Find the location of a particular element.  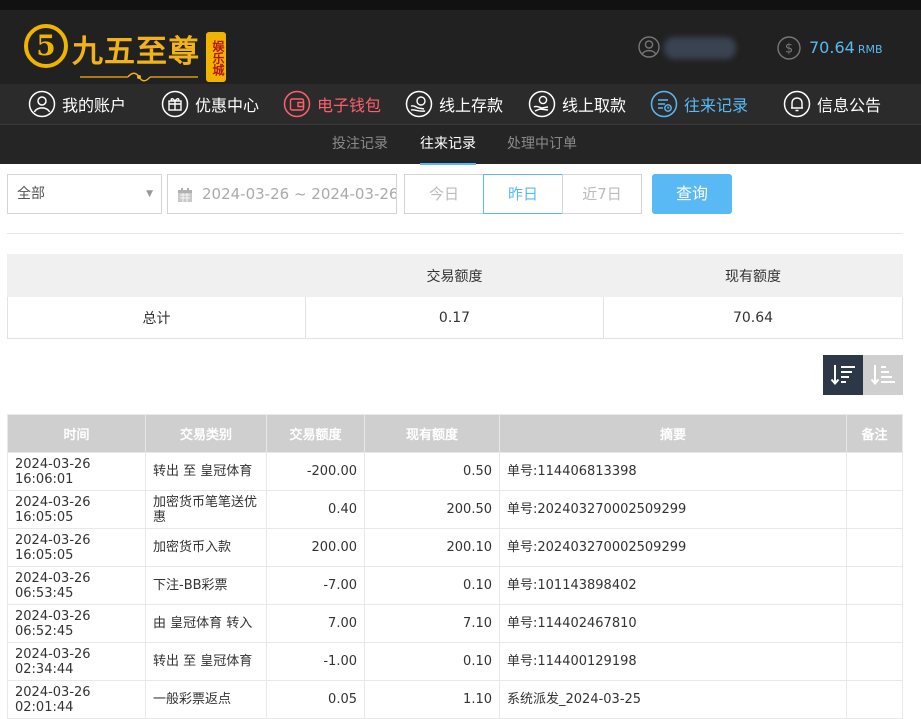

records-header-row: 时间 交易类别 交易额度 现有额度 摘要 备注 is located at coordinates (455, 433).